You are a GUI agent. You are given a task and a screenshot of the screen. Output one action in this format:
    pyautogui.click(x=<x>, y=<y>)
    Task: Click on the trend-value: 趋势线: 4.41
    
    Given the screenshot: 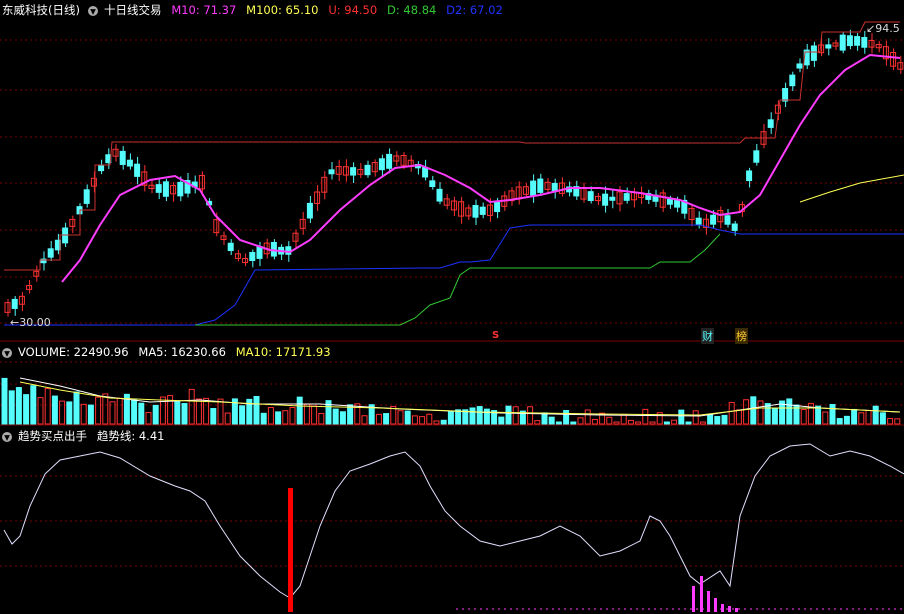 What is the action you would take?
    pyautogui.click(x=130, y=436)
    